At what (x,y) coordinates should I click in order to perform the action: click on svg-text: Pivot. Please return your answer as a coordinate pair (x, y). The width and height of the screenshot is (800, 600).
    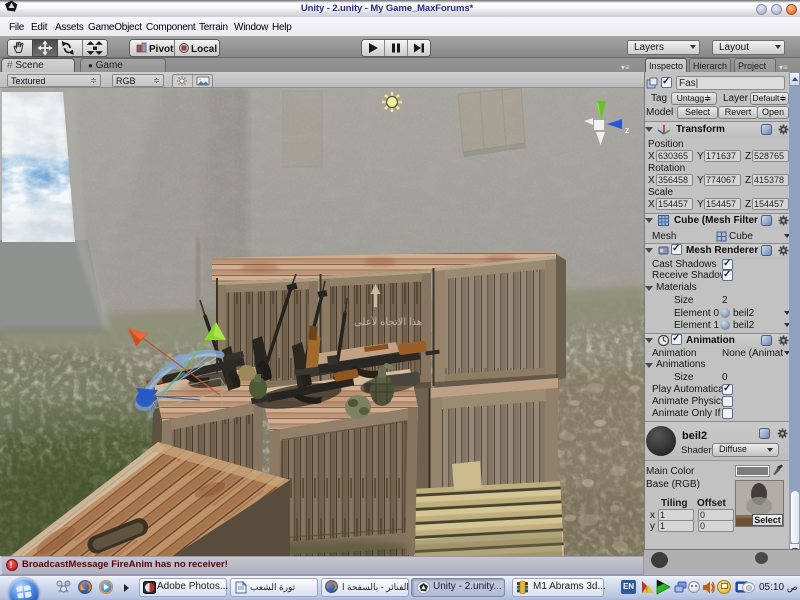
    Looking at the image, I should click on (161, 49).